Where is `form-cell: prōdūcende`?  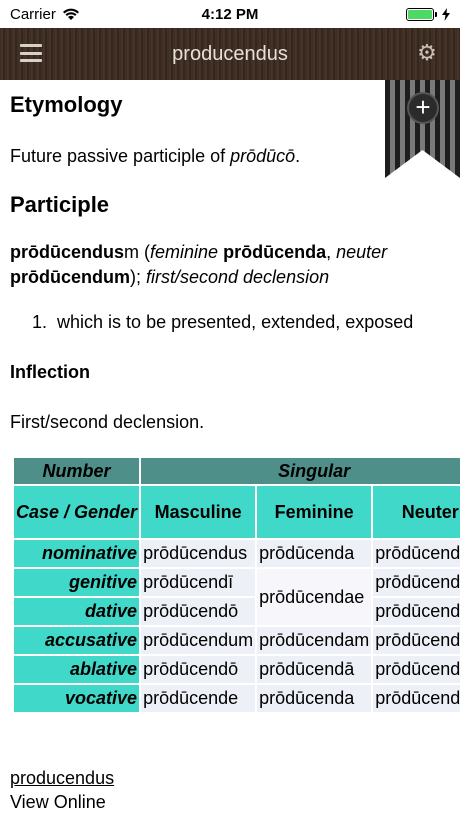
form-cell: prōdūcende is located at coordinates (198, 698).